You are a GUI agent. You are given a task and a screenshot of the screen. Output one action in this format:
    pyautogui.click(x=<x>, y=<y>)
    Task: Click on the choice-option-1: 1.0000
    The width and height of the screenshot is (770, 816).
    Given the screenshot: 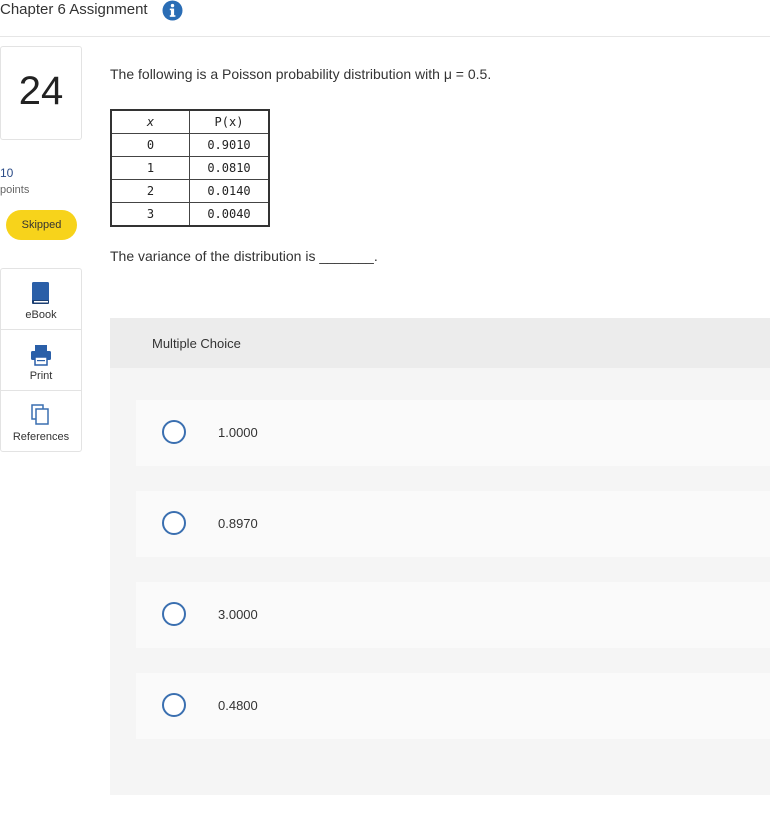 What is the action you would take?
    pyautogui.click(x=453, y=433)
    